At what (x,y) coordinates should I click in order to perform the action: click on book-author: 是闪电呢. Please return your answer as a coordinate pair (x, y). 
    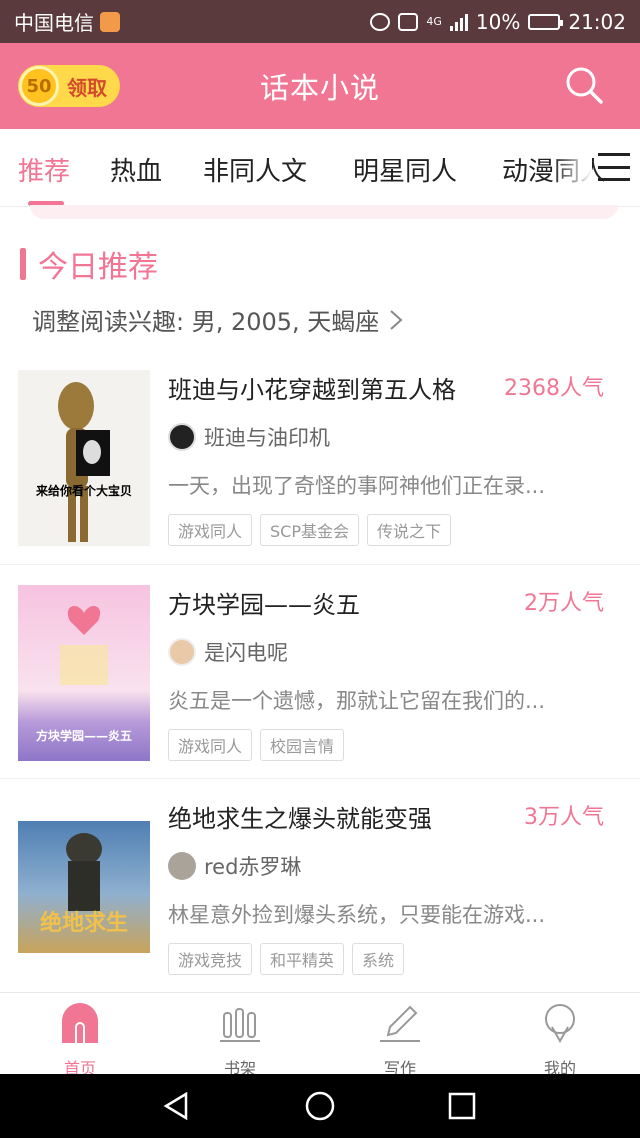
    Looking at the image, I should click on (228, 652).